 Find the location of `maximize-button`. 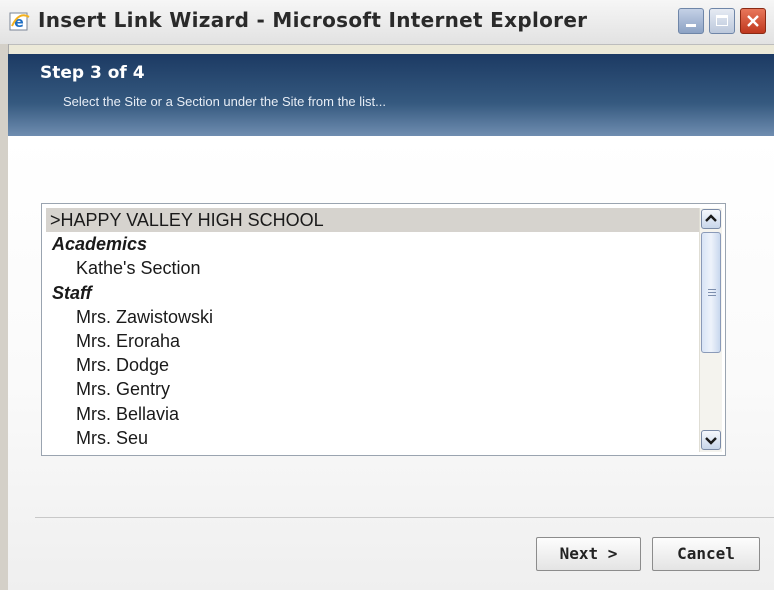

maximize-button is located at coordinates (722, 21).